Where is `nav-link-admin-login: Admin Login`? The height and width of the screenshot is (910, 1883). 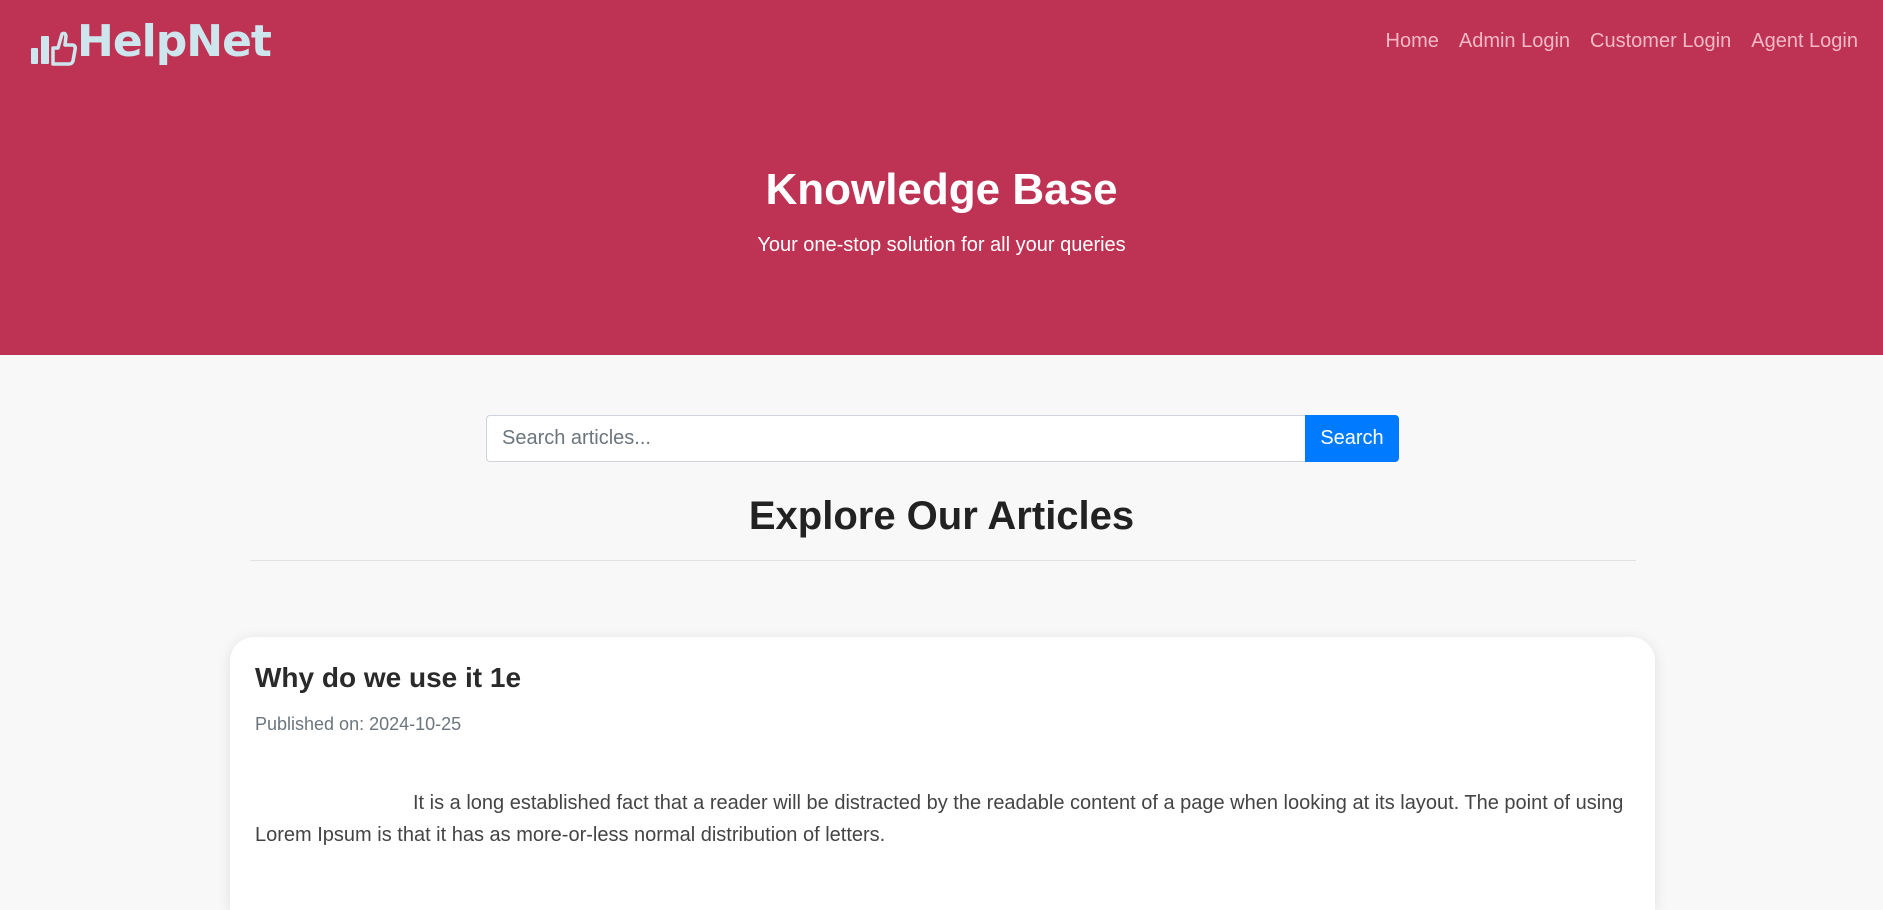
nav-link-admin-login: Admin Login is located at coordinates (1514, 41).